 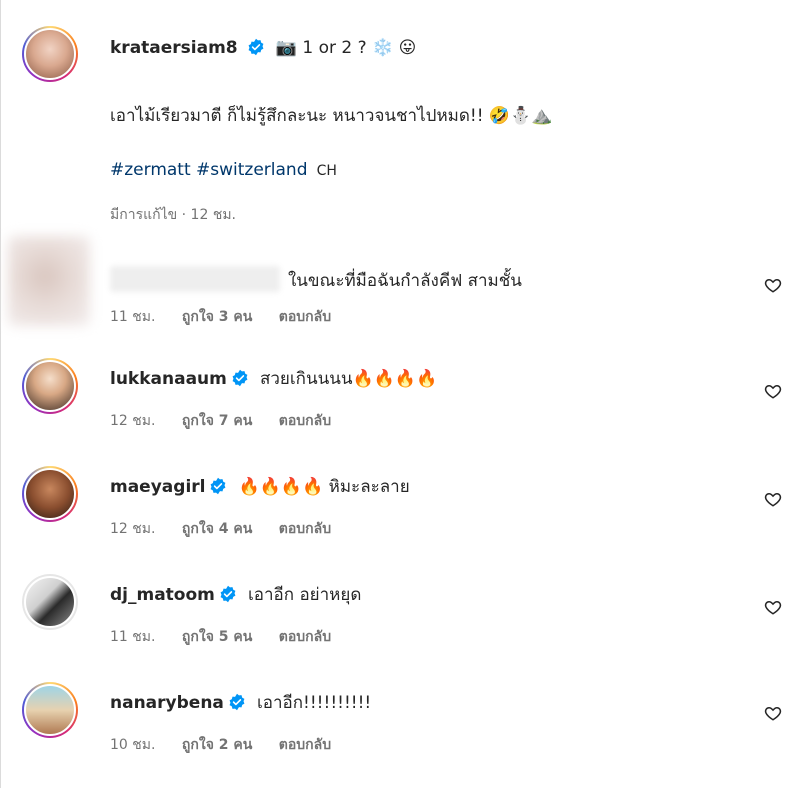 What do you see at coordinates (405, 281) in the screenshot?
I see `comment-text: ในขณะที่มือฉันกำลังคีฟ สามชั้น` at bounding box center [405, 281].